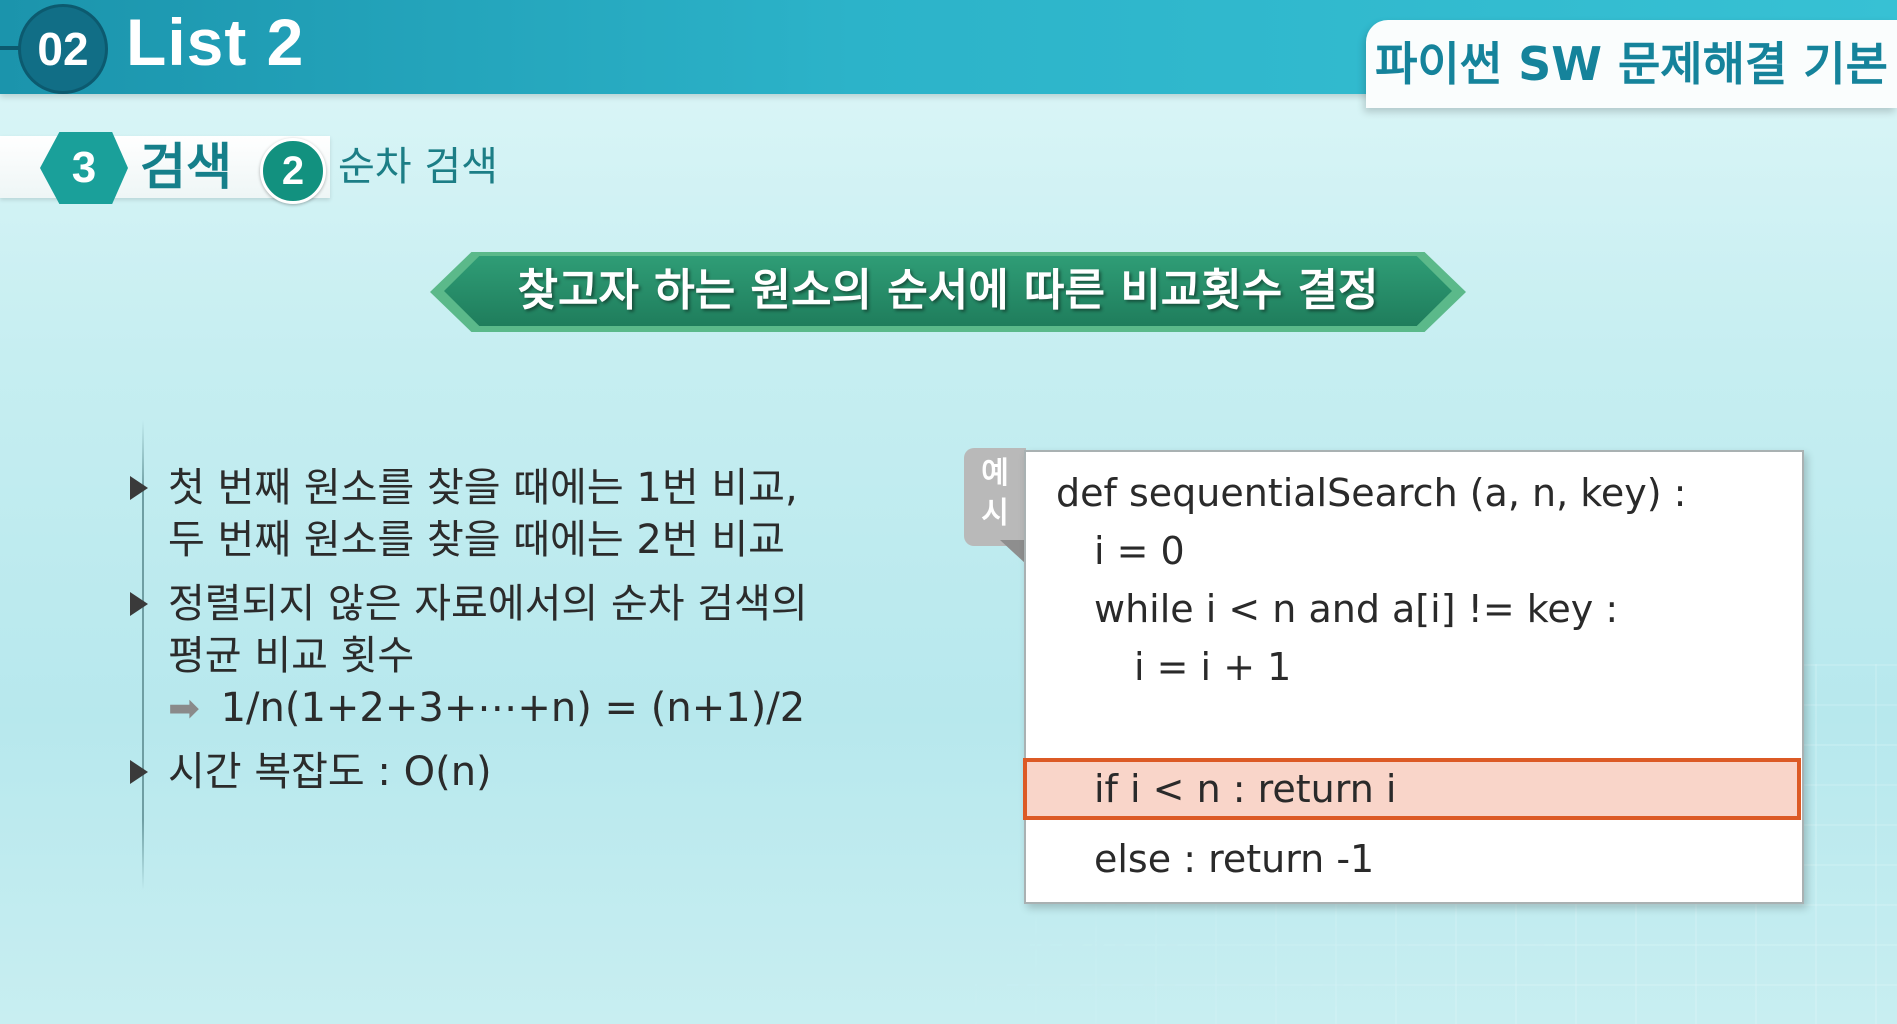 The image size is (1897, 1024). I want to click on formula-line: ➡ 1/n(1+2+3+⋯+n) = (n+1)/2, so click(509, 708).